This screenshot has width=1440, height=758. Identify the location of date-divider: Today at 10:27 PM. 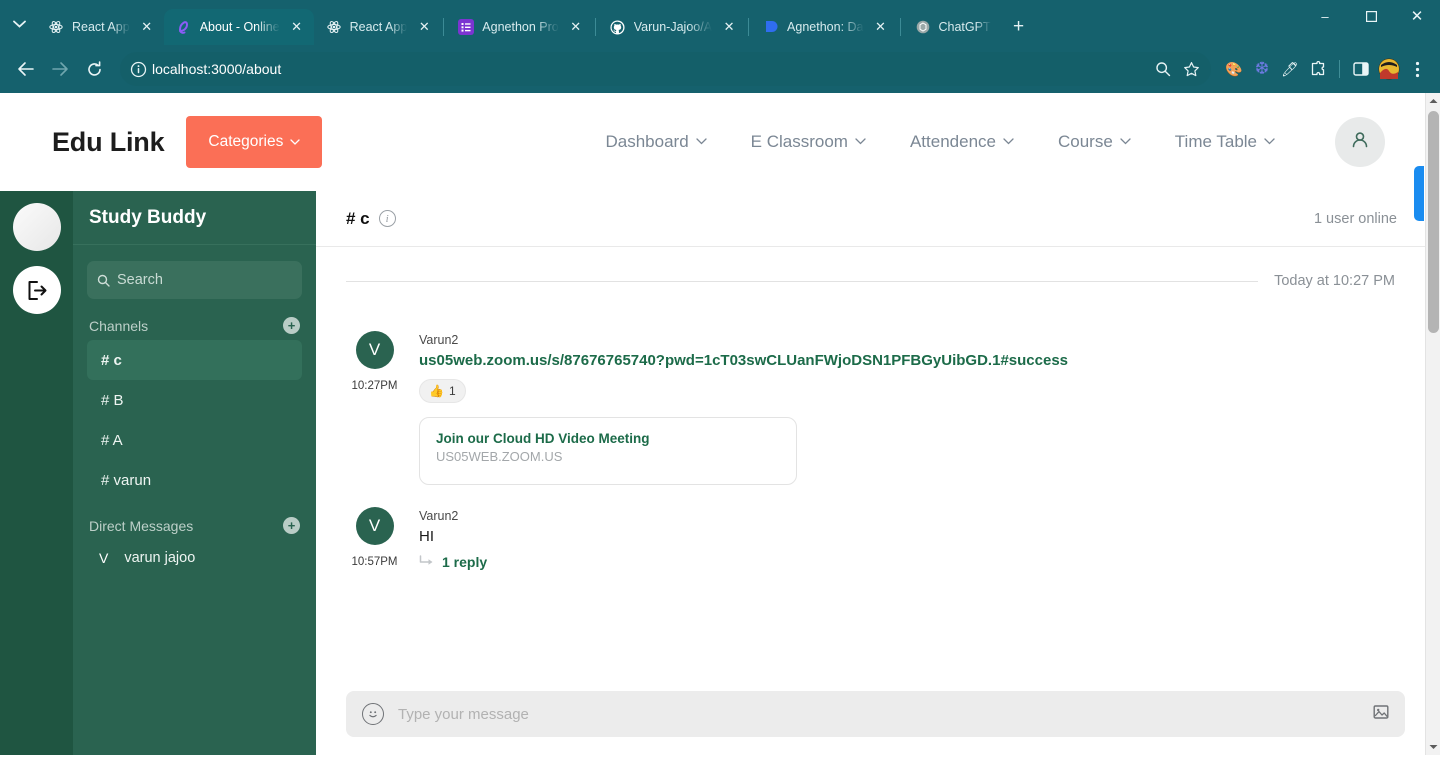
(870, 281).